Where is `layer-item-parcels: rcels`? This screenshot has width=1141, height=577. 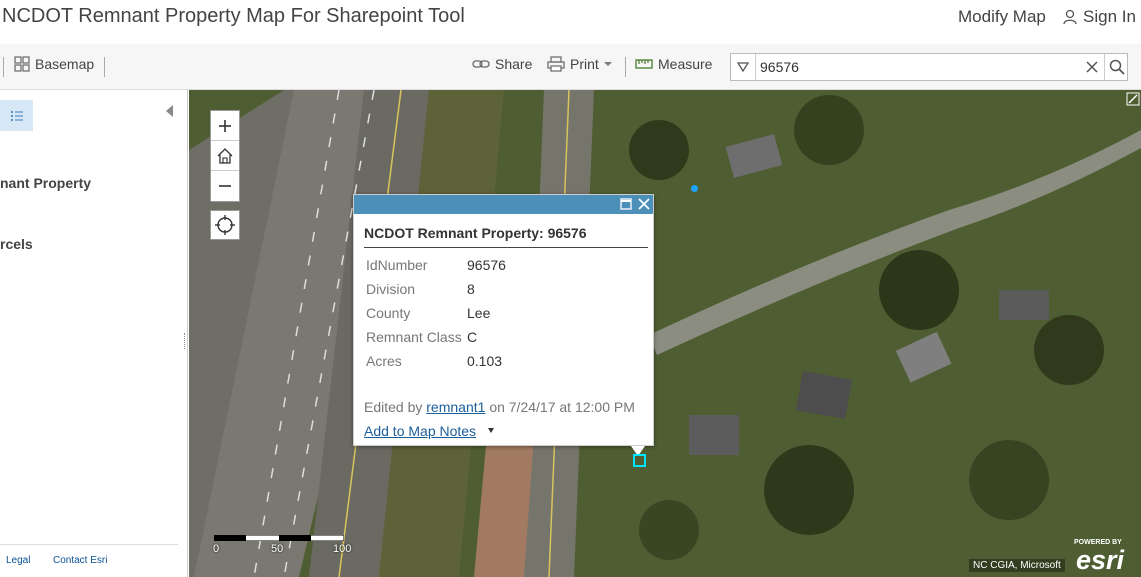
layer-item-parcels: rcels is located at coordinates (16, 244).